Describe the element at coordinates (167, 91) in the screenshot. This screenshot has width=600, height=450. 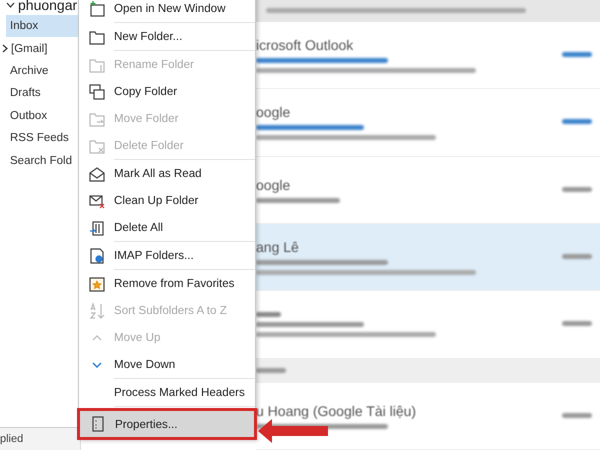
I see `menu-item: Copy Folder` at that location.